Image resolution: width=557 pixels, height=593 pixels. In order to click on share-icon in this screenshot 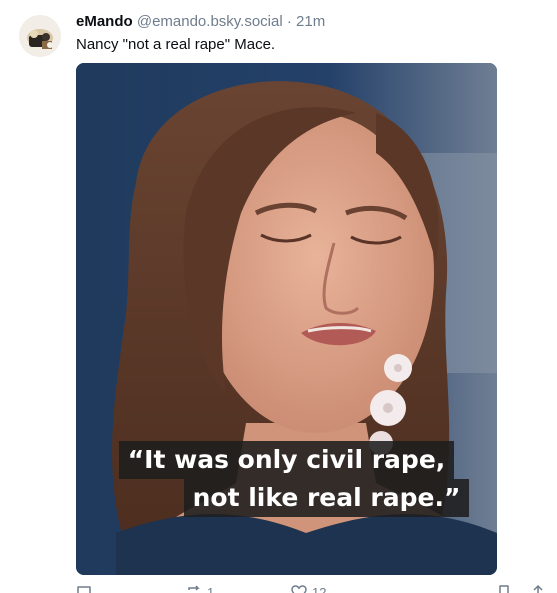, I will do `click(538, 588)`.